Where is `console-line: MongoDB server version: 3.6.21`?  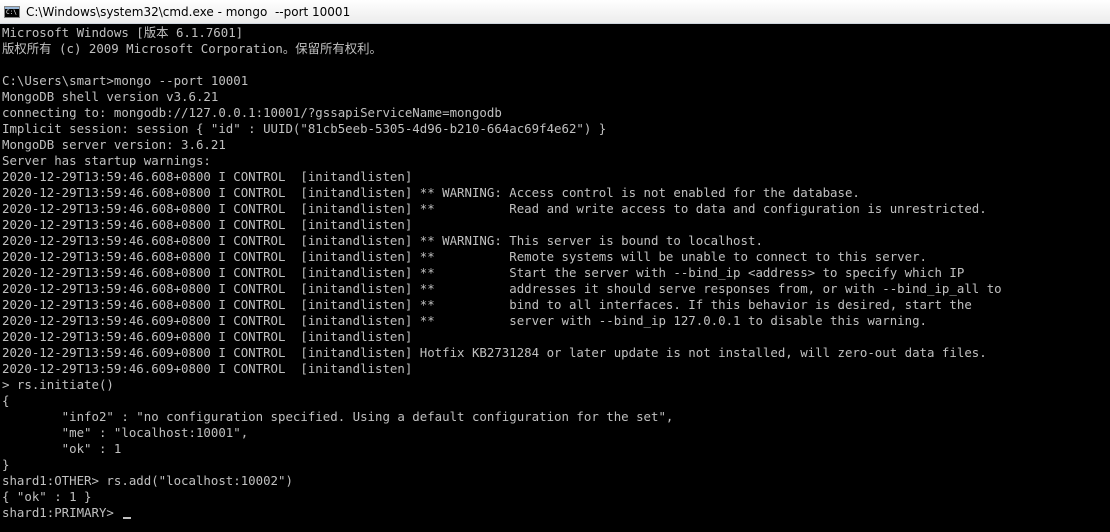
console-line: MongoDB server version: 3.6.21 is located at coordinates (114, 144).